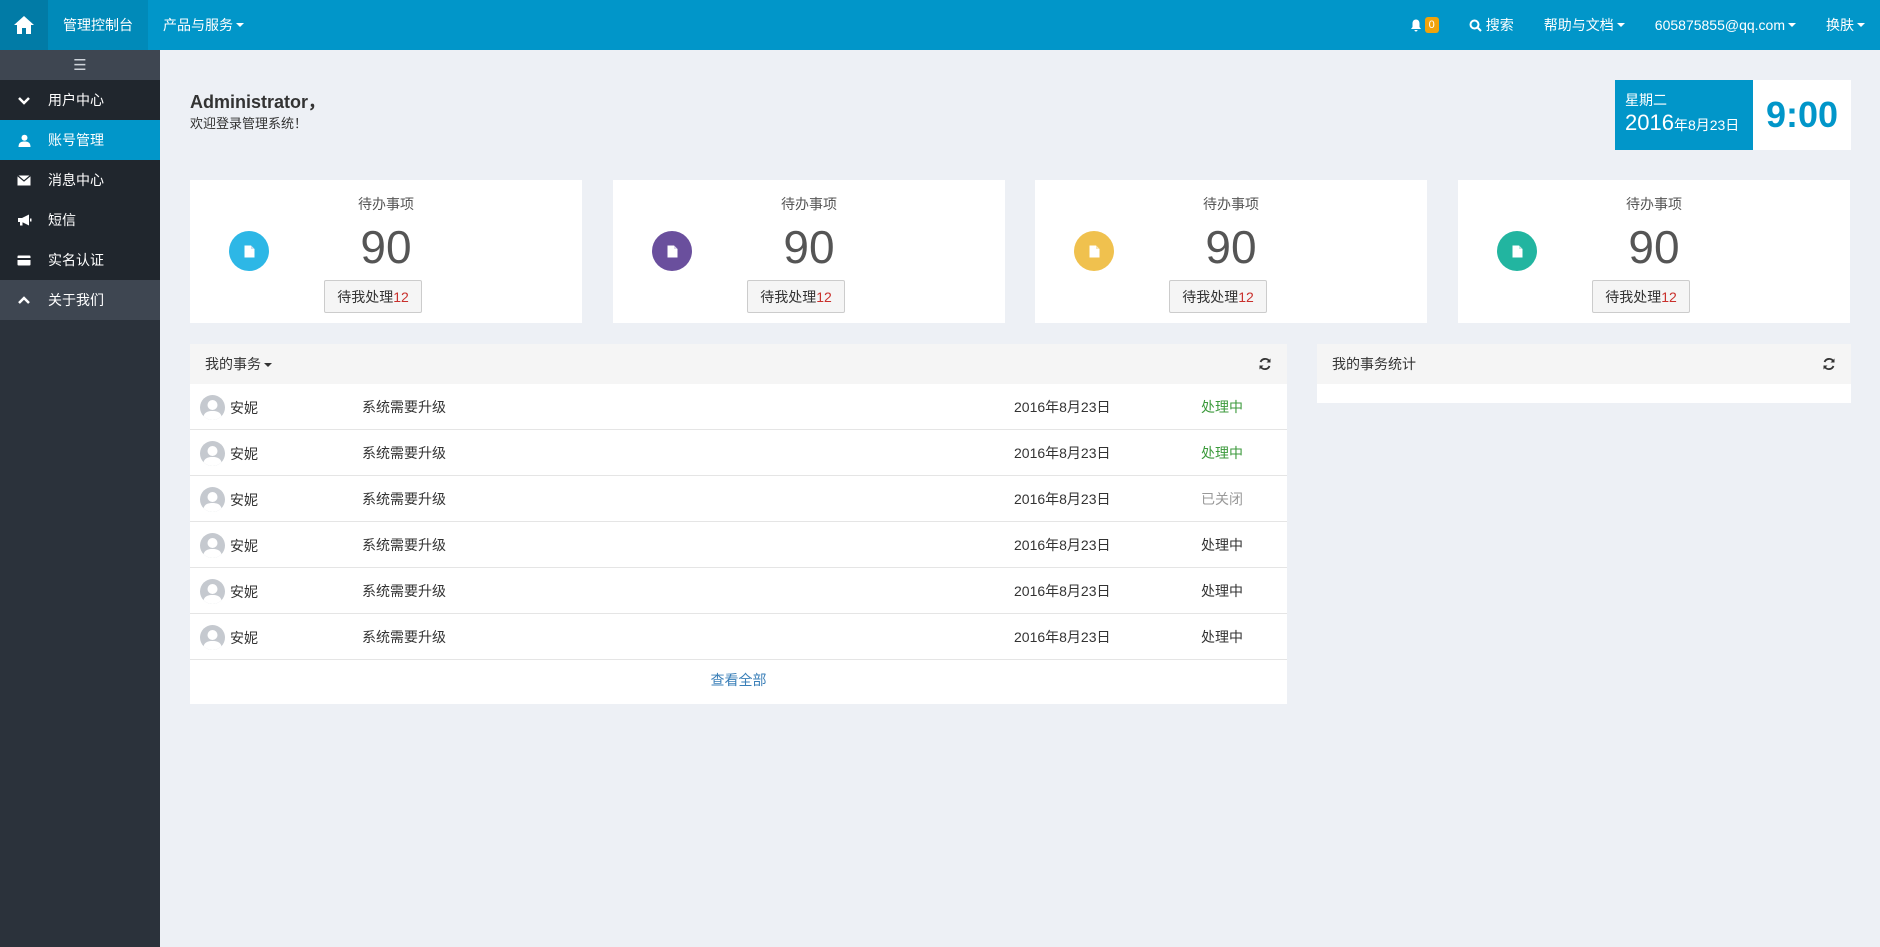 The image size is (1880, 947). What do you see at coordinates (1725, 25) in the screenshot?
I see `user-account-dropdown: 605875855@qq.com` at bounding box center [1725, 25].